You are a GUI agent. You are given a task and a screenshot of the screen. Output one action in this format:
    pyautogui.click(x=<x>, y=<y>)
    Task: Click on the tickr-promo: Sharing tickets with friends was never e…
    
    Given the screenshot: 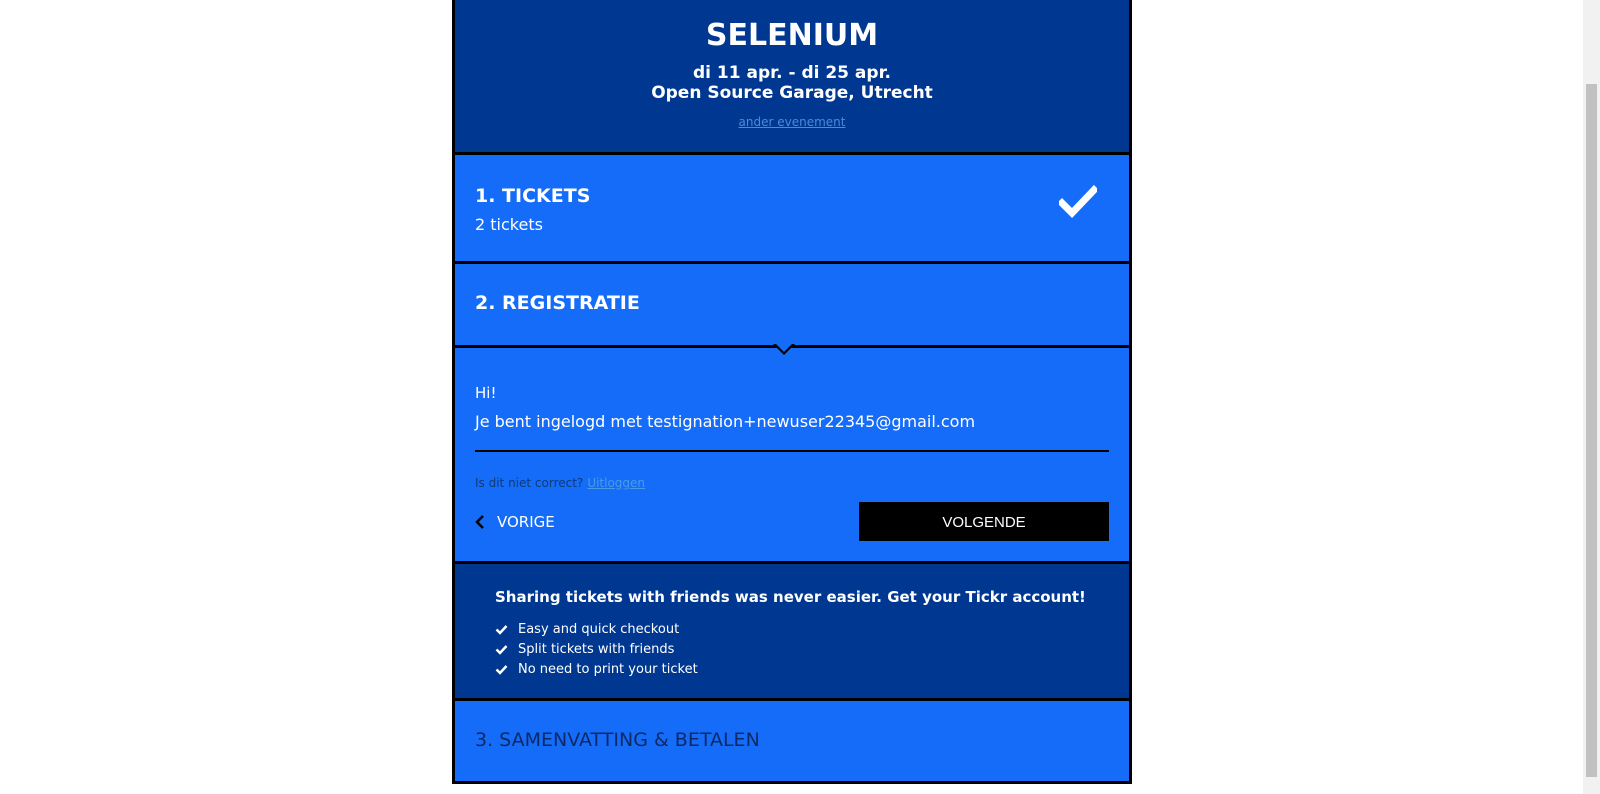 What is the action you would take?
    pyautogui.click(x=792, y=631)
    